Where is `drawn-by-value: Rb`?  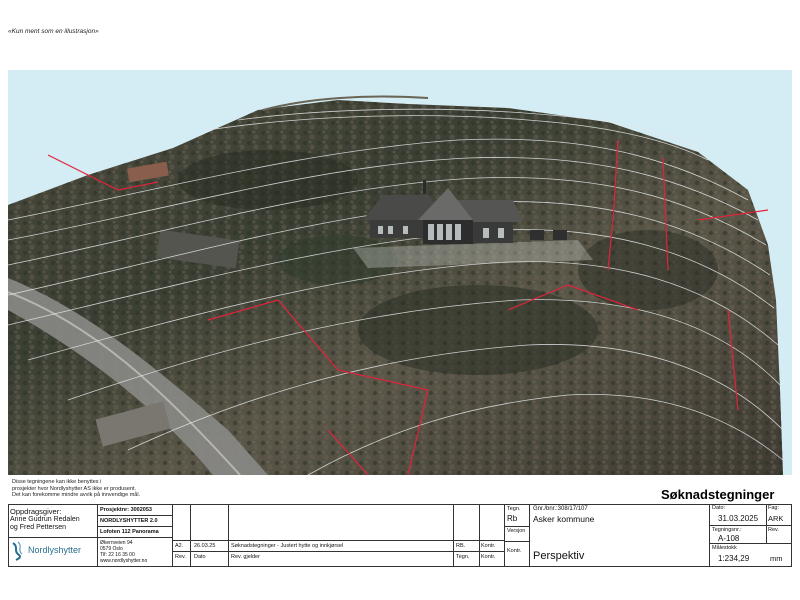 drawn-by-value: Rb is located at coordinates (512, 518).